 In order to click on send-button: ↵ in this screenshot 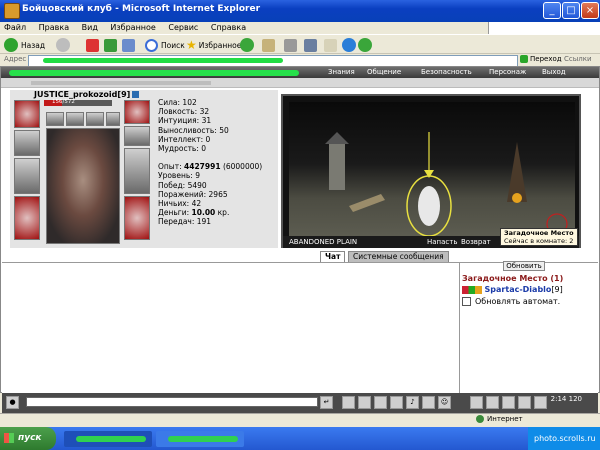, I will do `click(326, 402)`.